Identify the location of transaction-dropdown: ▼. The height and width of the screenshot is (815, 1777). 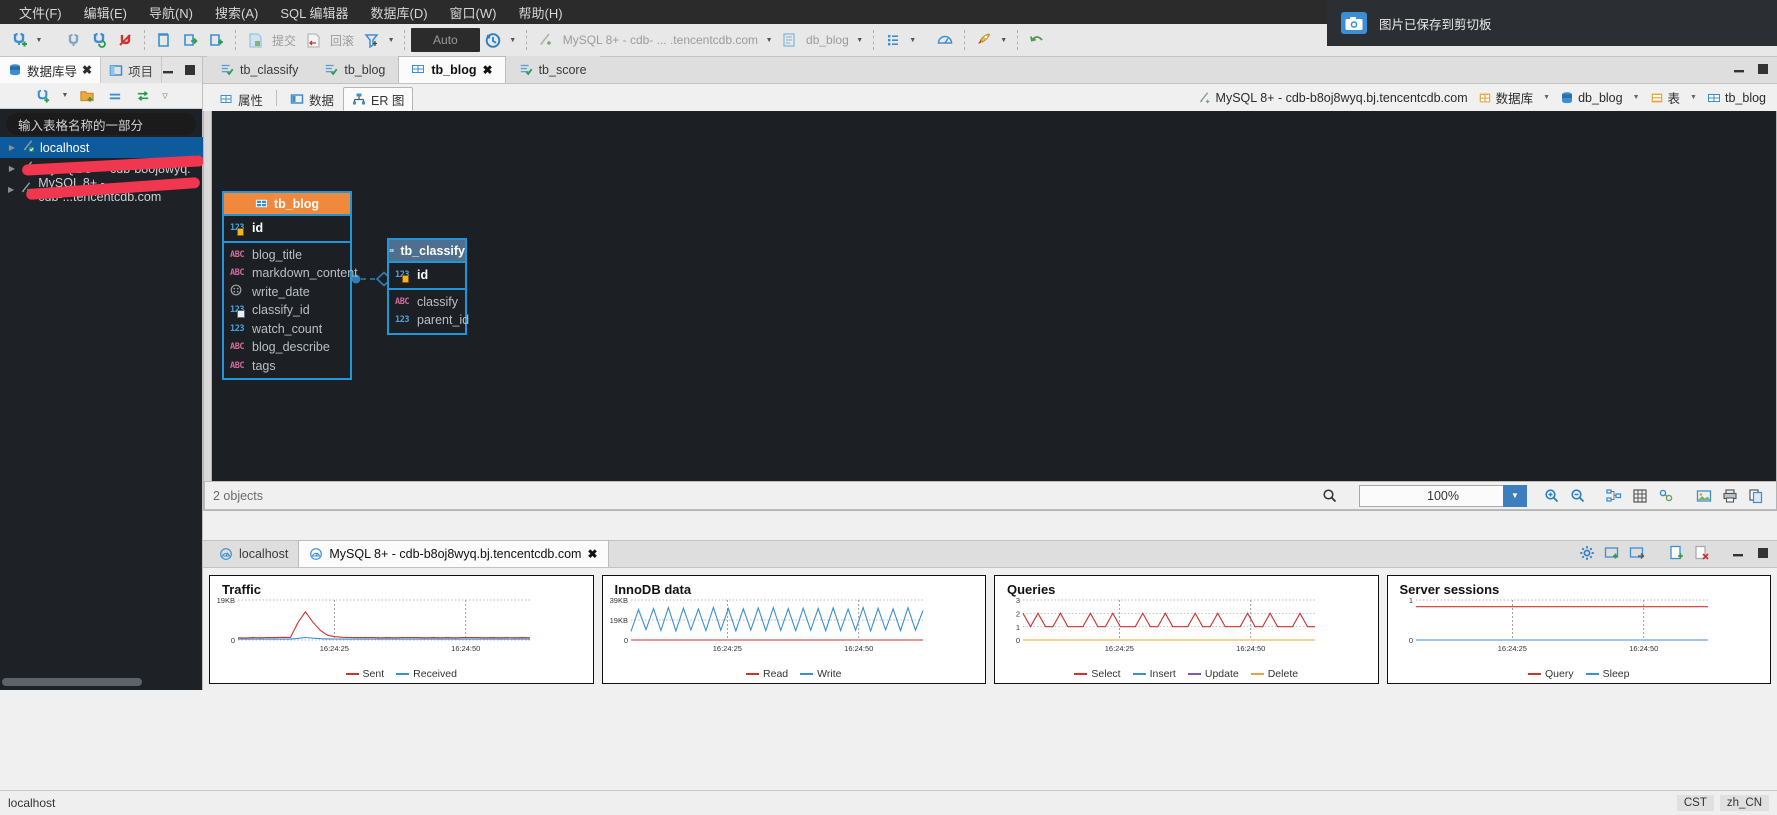
(391, 40).